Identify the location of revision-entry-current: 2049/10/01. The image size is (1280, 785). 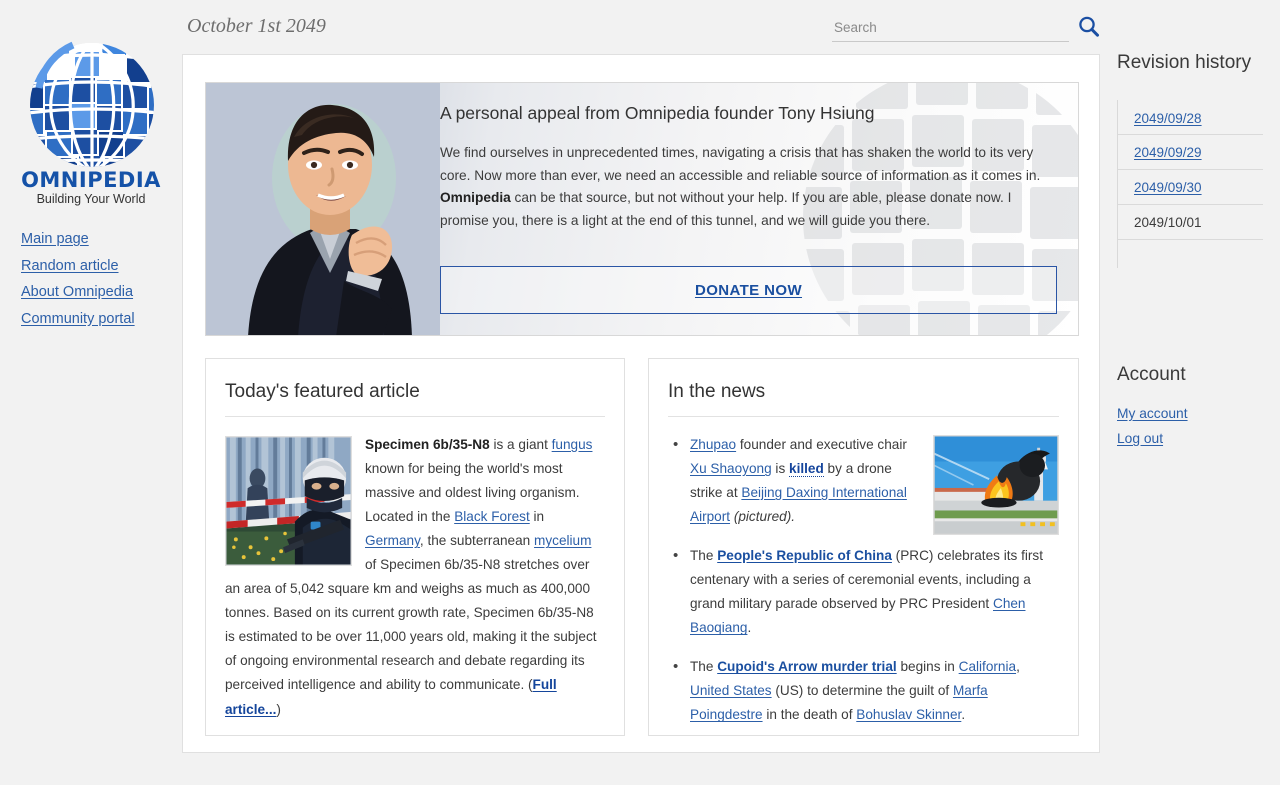
(1190, 222).